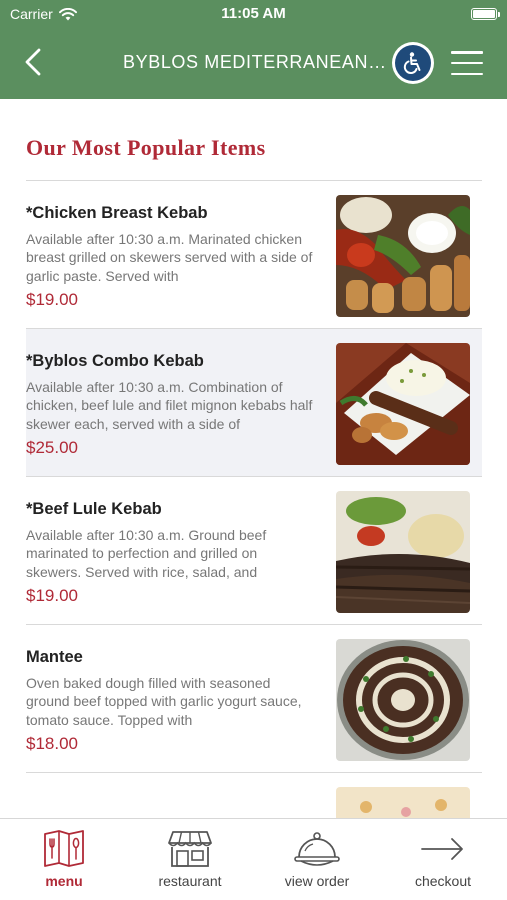 This screenshot has height=900, width=507. I want to click on tab-label: view order, so click(317, 881).